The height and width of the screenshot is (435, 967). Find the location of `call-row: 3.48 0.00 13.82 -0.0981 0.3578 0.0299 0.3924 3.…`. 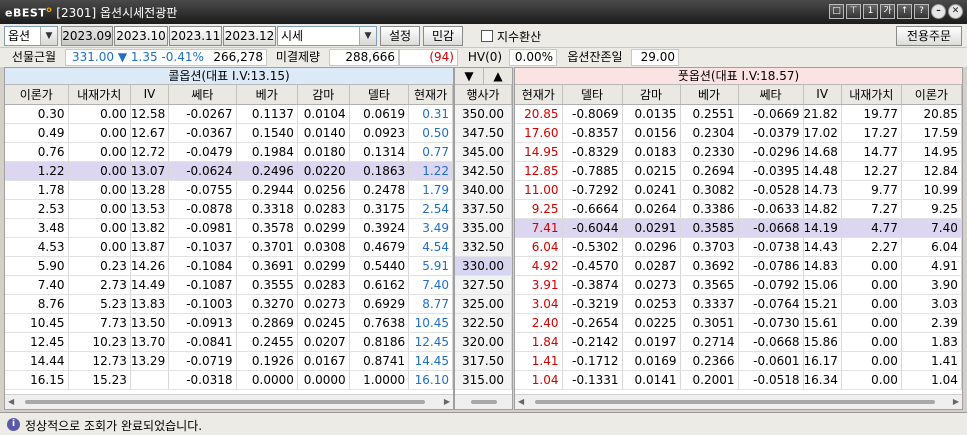

call-row: 3.48 0.00 13.82 -0.0981 0.3578 0.0299 0.3924 3.… is located at coordinates (229, 228).